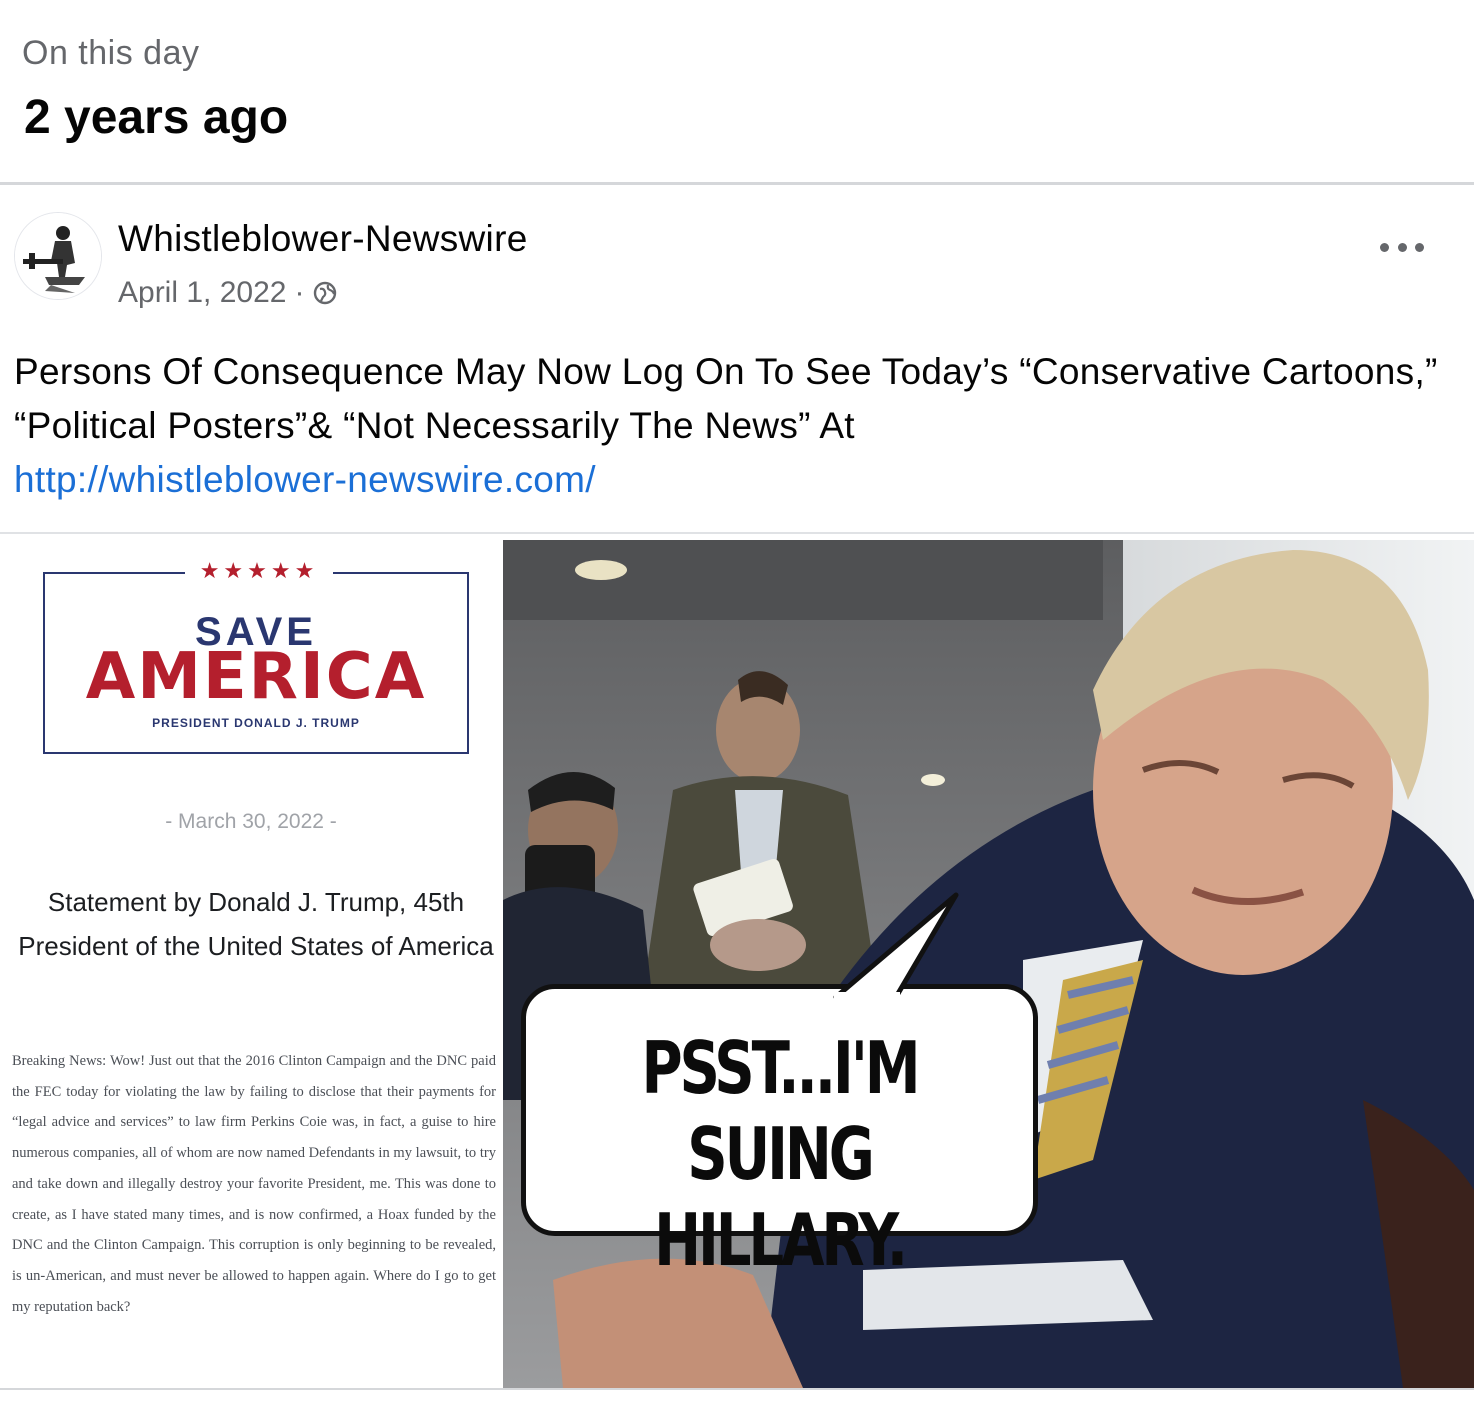 The image size is (1474, 1412). Describe the element at coordinates (202, 293) in the screenshot. I see `post-date: April 1, 2022` at that location.